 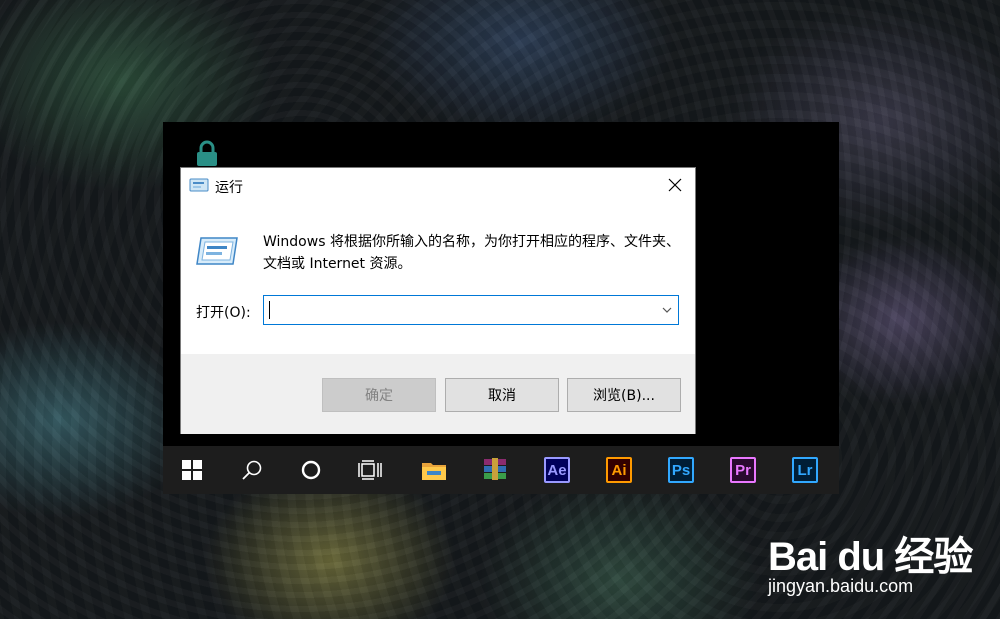 I want to click on baidu-watermark: Bai du 经验 jingyan.baidu.com, so click(x=875, y=560).